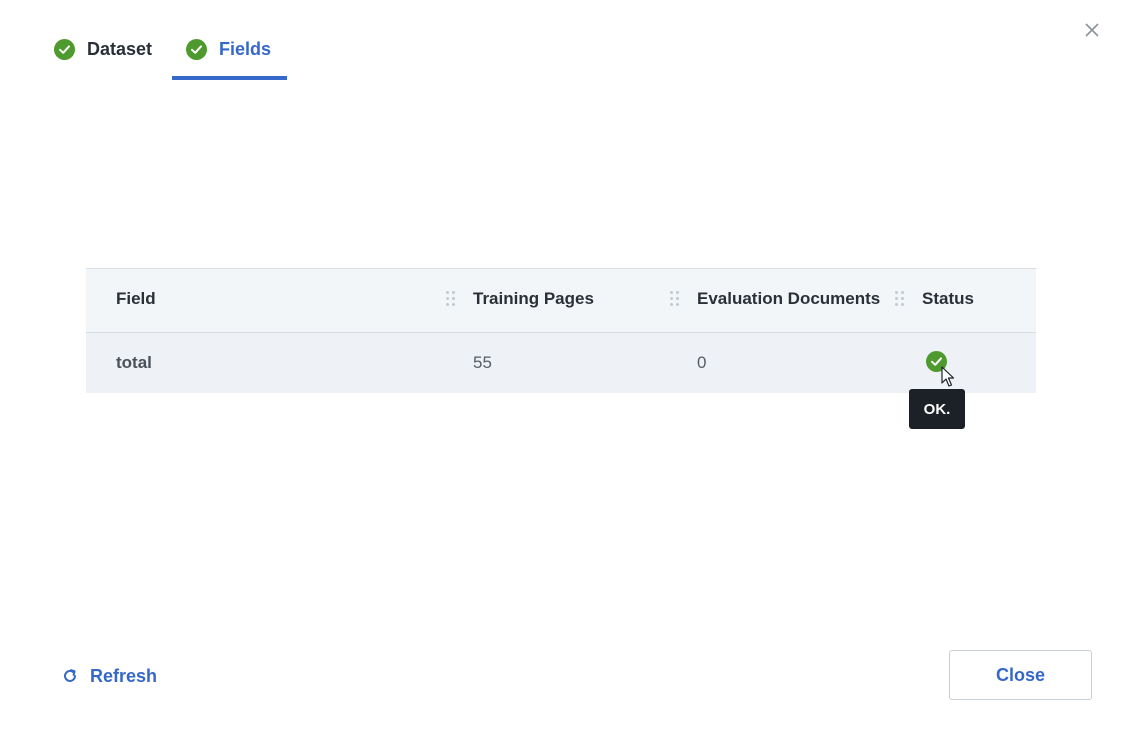 This screenshot has width=1121, height=730. I want to click on mouse-cursor-icon, so click(948, 376).